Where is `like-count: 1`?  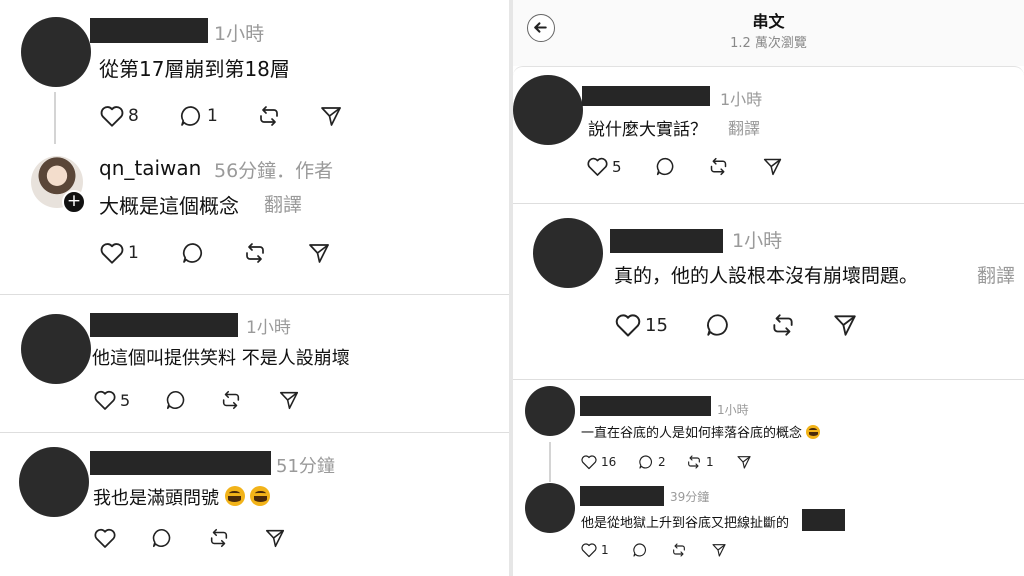 like-count: 1 is located at coordinates (133, 253).